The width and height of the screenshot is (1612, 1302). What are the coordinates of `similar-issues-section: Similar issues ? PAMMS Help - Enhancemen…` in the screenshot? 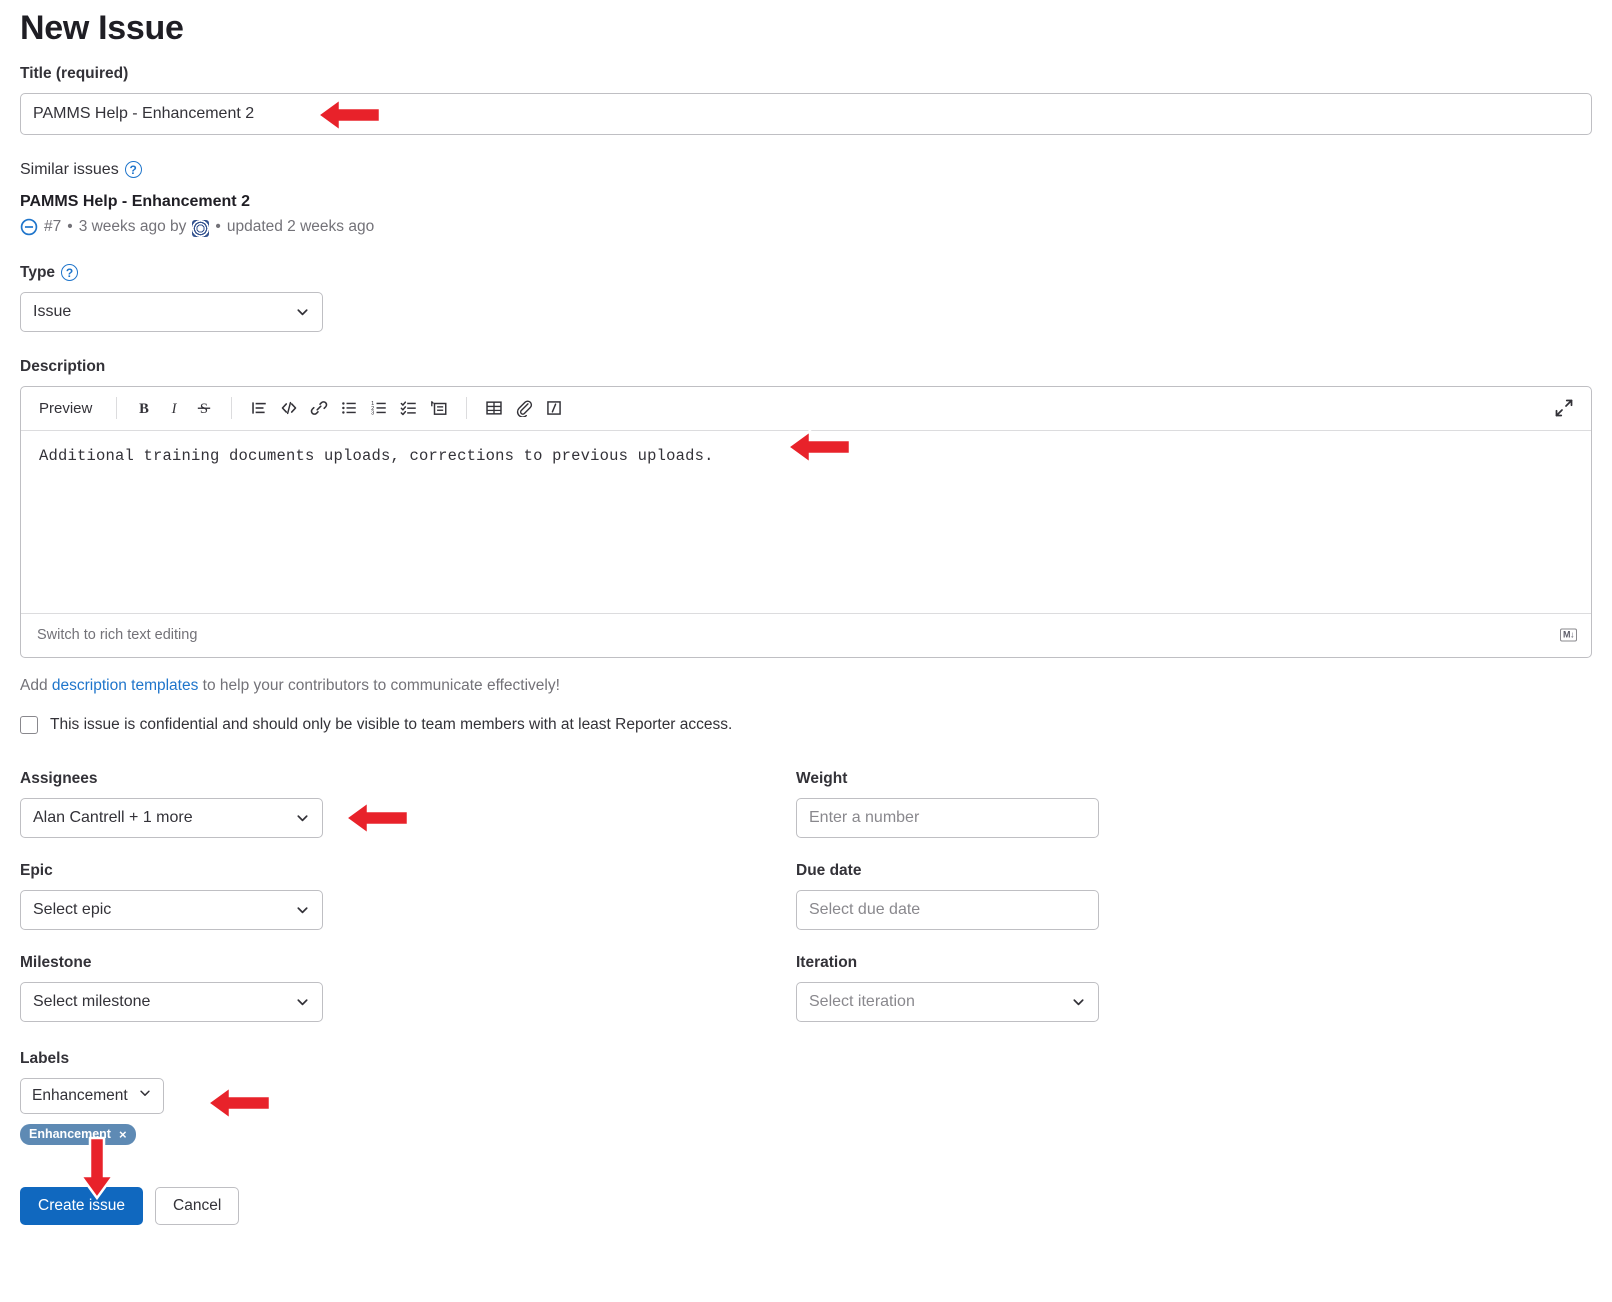 It's located at (806, 199).